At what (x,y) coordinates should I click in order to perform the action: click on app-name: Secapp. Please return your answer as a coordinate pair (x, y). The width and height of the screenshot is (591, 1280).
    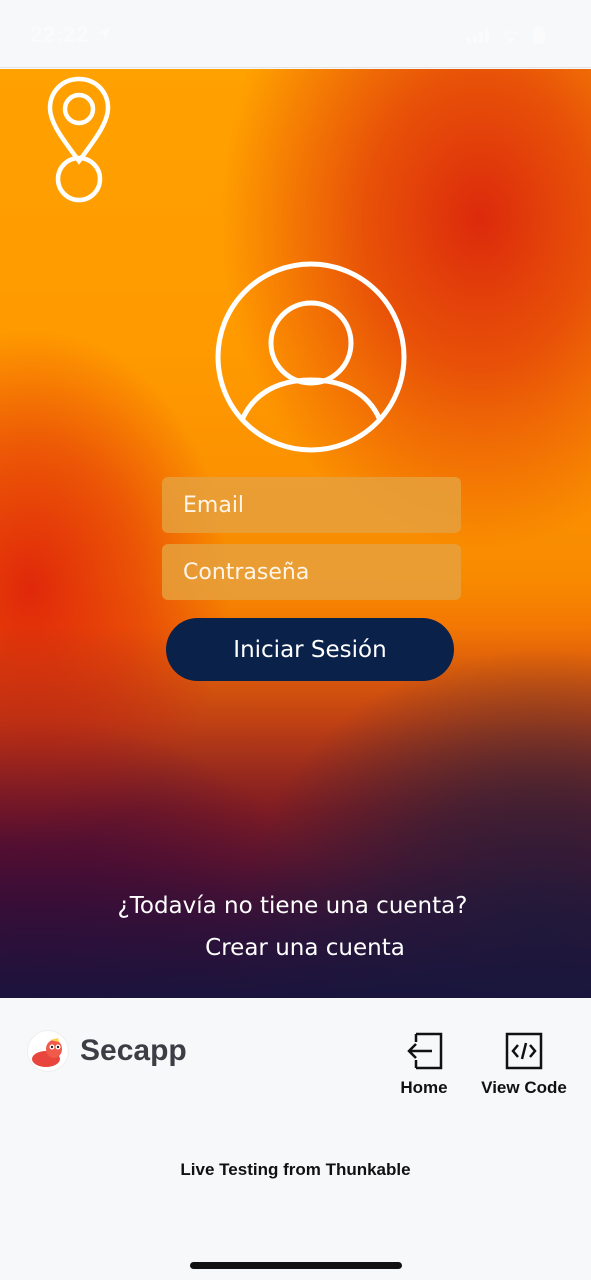
    Looking at the image, I should click on (133, 1050).